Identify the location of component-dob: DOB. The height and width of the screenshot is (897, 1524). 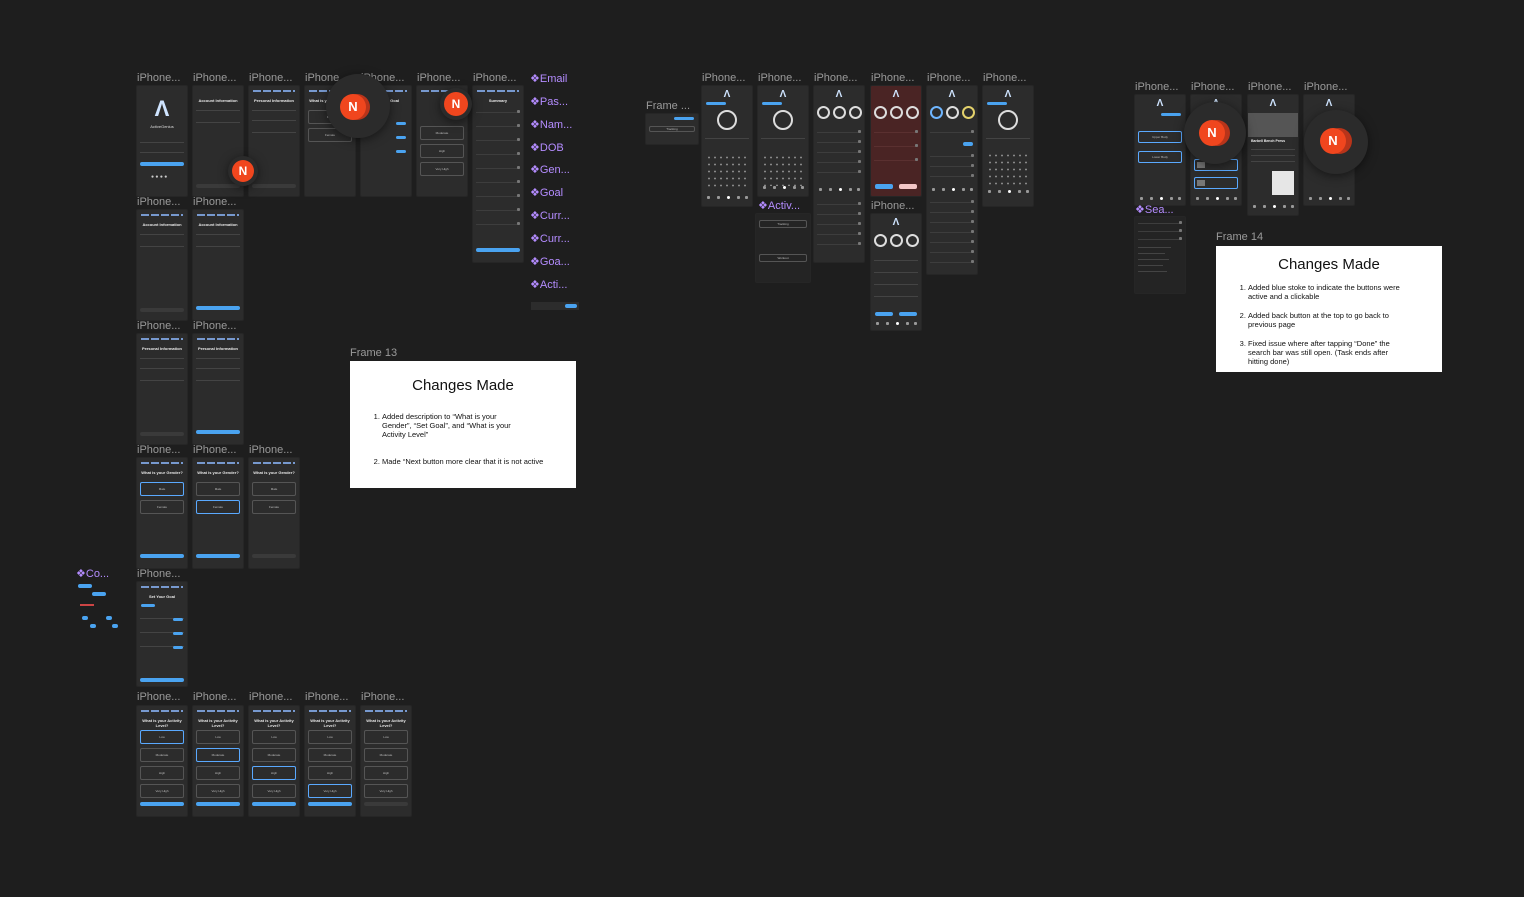
(555, 147).